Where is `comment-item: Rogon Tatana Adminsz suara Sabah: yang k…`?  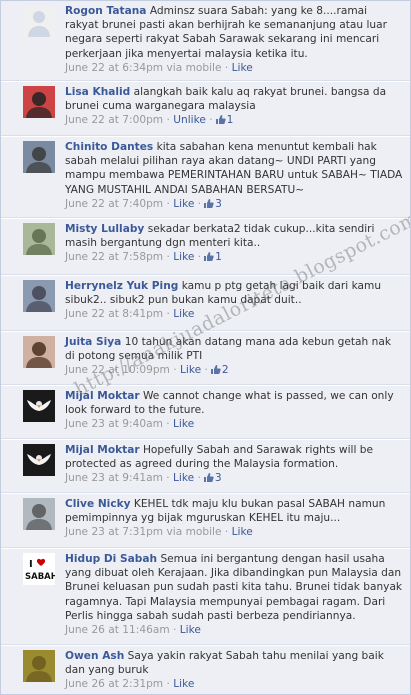
comment-item: Rogon Tatana Adminsz suara Sabah: yang k… is located at coordinates (205, 41).